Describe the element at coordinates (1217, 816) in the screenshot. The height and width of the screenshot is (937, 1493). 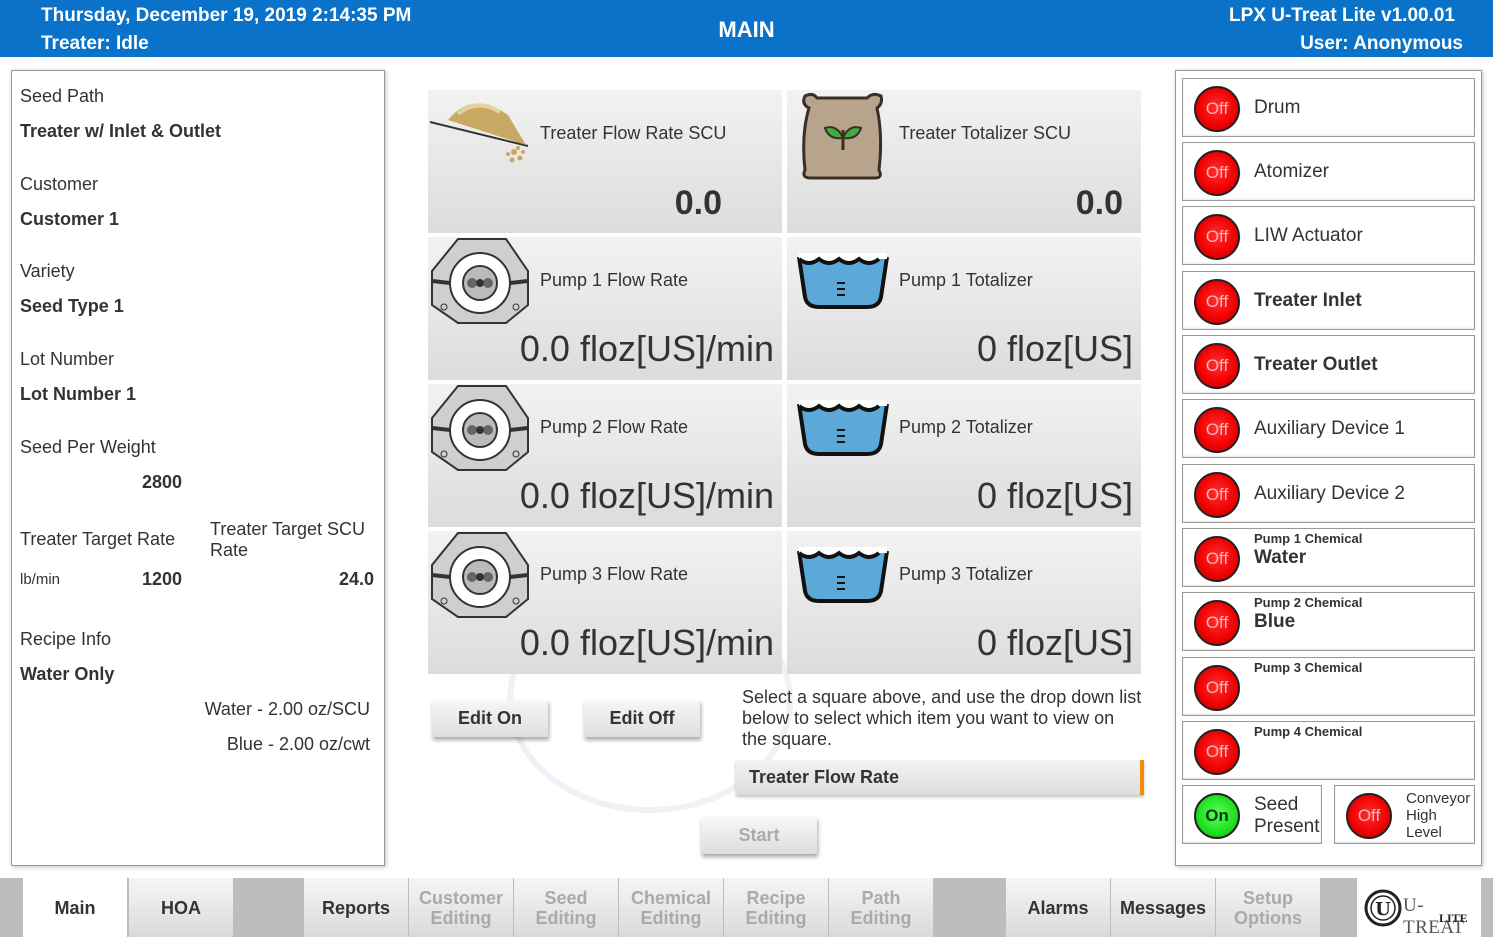
I see `status-indicator: On` at that location.